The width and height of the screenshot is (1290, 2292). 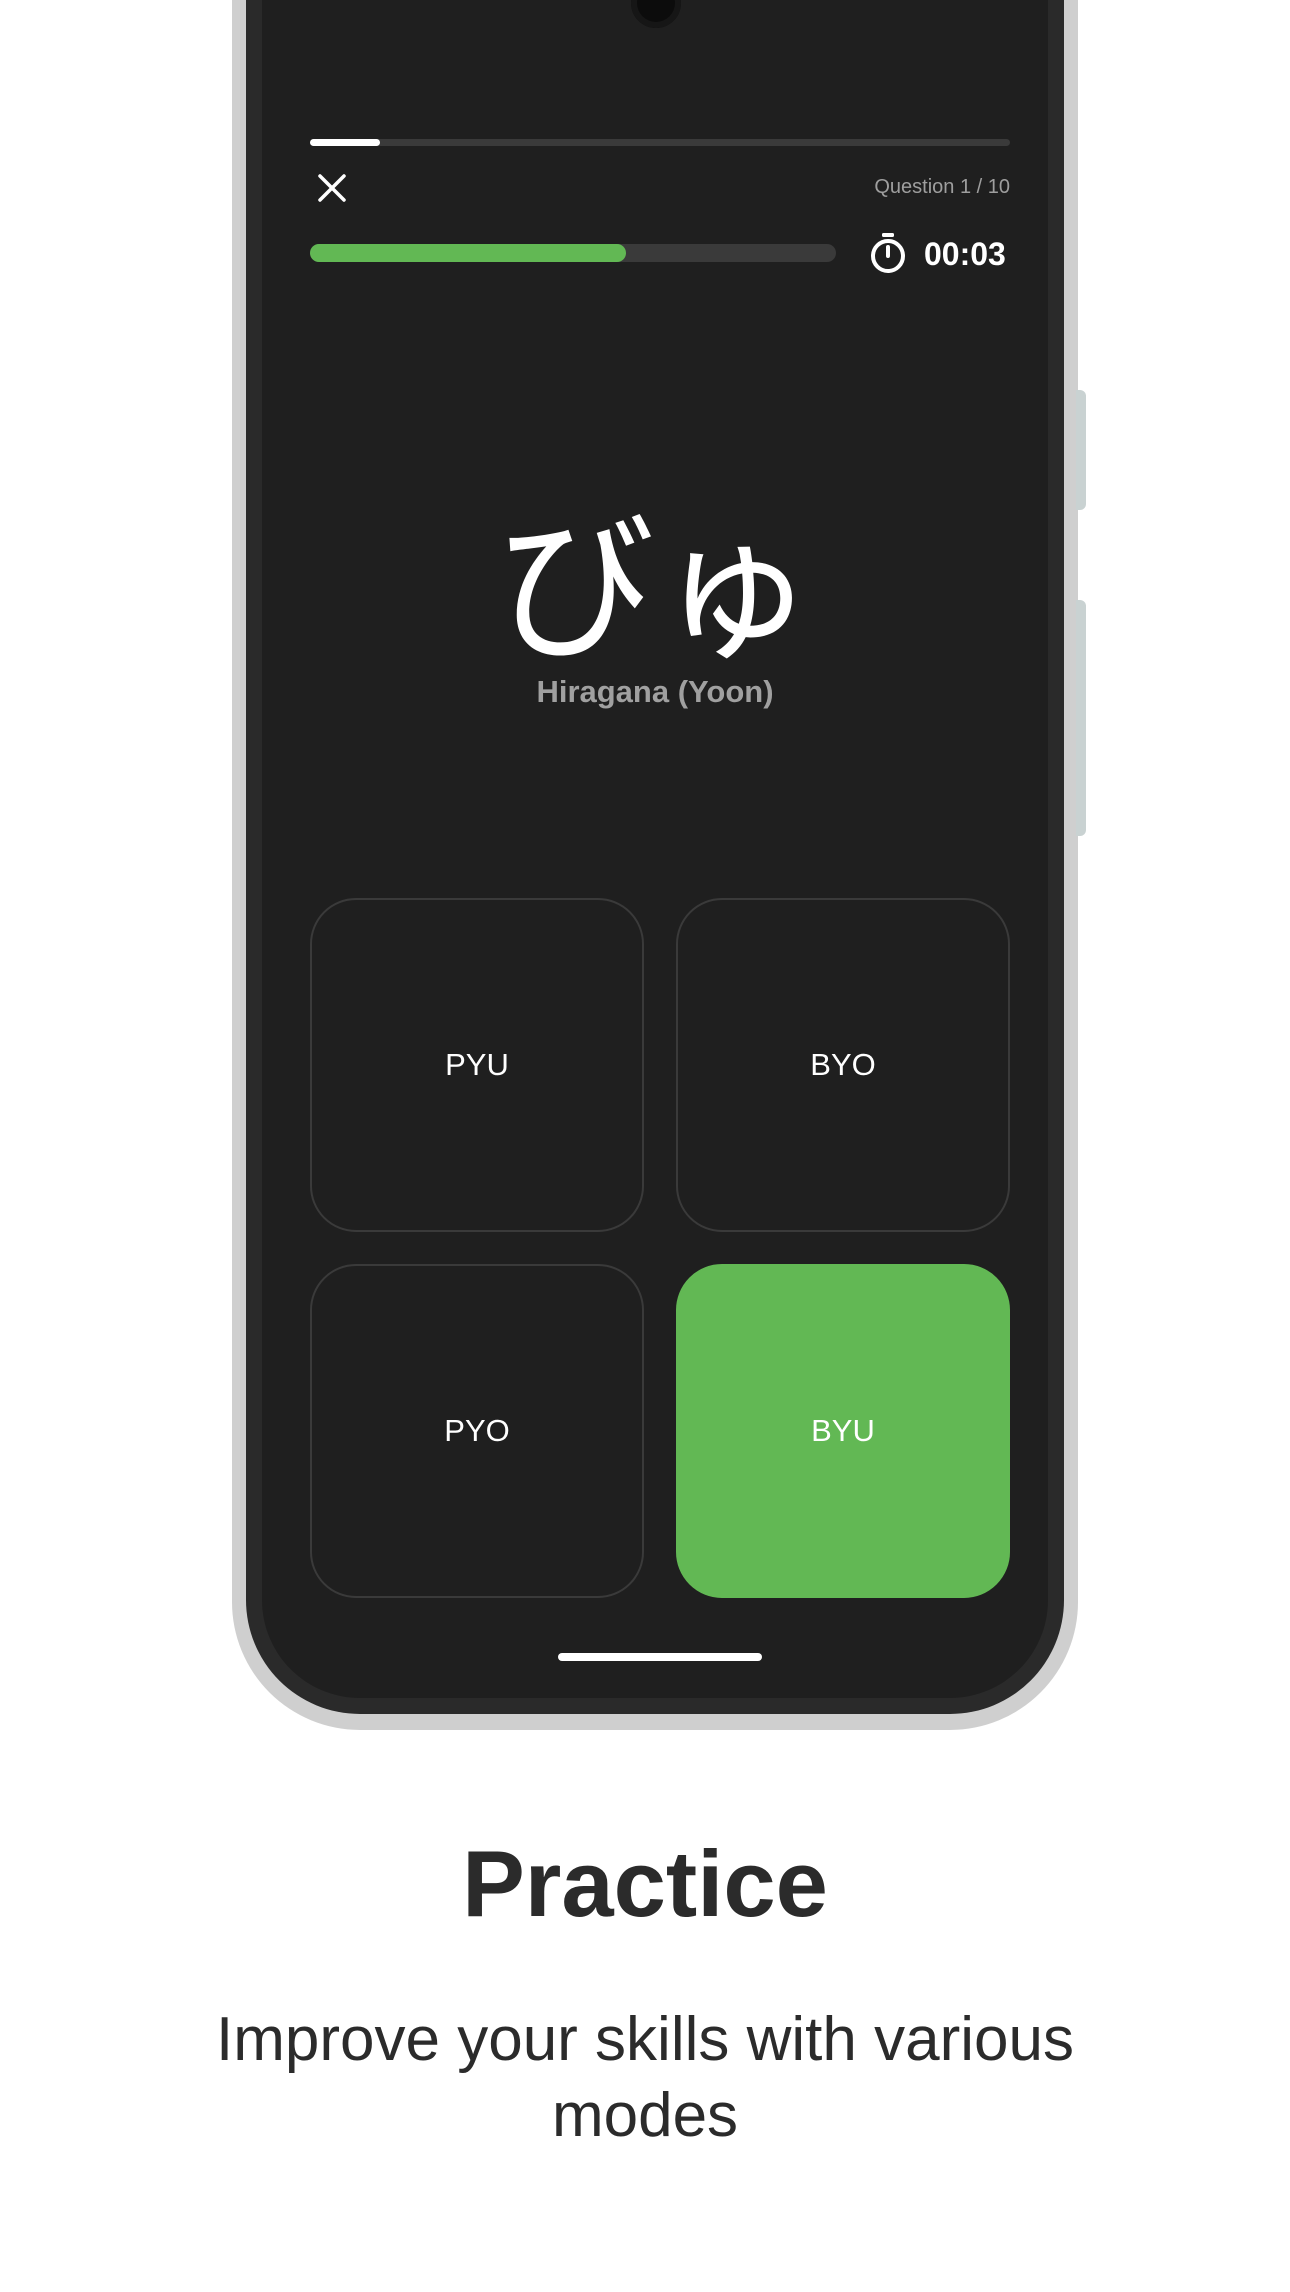 I want to click on question-counter: Question 1 / 10, so click(x=942, y=187).